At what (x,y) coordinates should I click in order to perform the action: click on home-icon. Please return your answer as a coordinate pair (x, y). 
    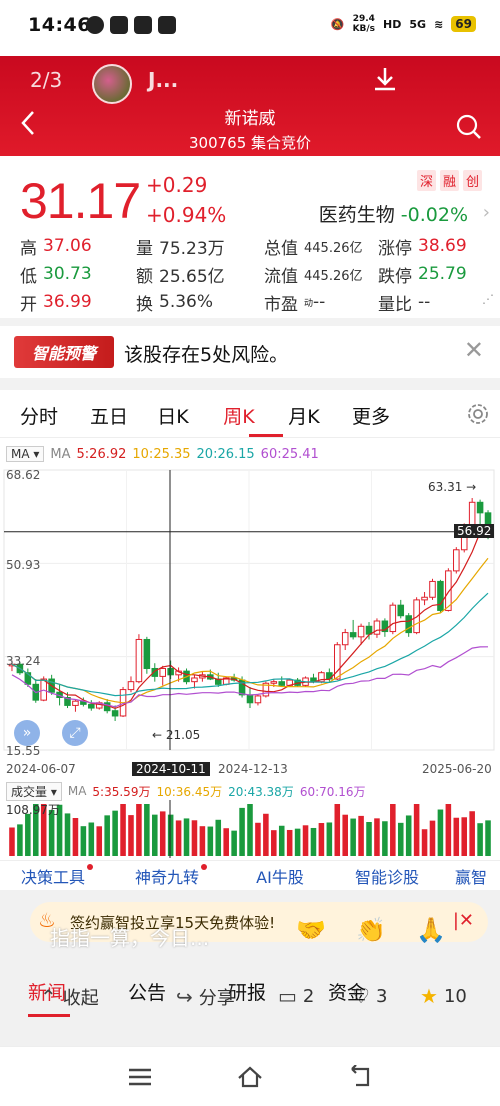
    Looking at the image, I should click on (250, 1077).